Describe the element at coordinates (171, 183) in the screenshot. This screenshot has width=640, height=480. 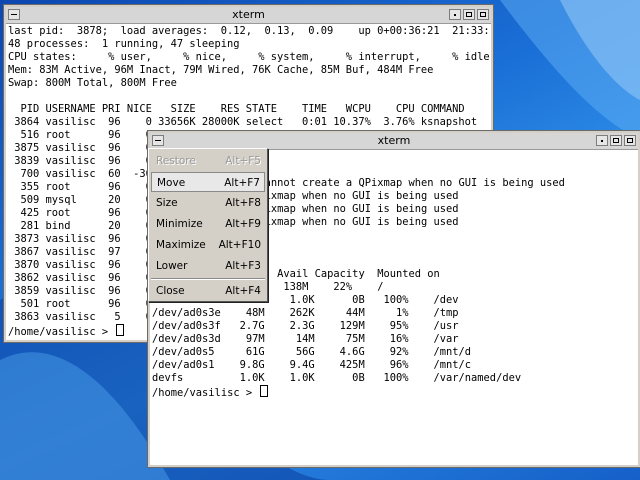
I see `menu-item-label: Move` at that location.